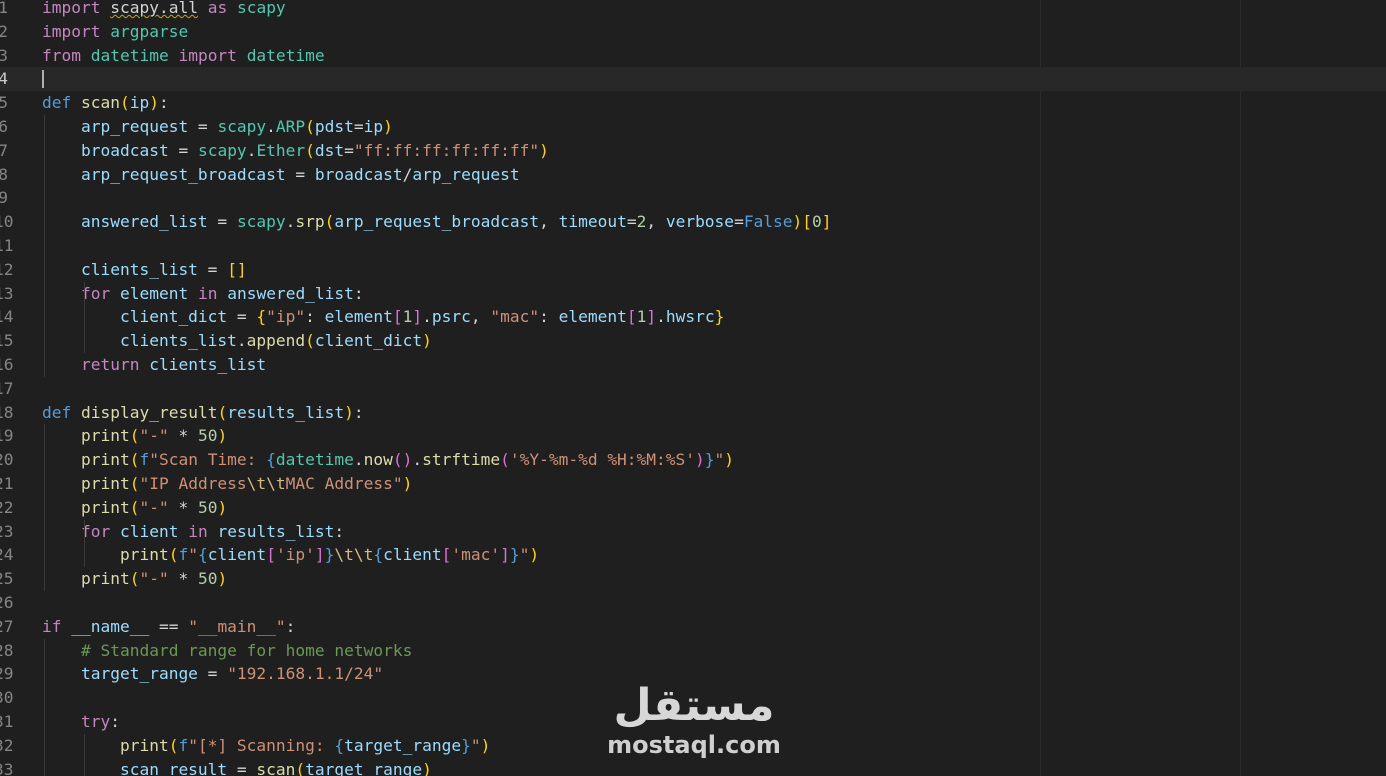 The width and height of the screenshot is (1386, 776). I want to click on code-line: 16 return clients_list, so click(693, 364).